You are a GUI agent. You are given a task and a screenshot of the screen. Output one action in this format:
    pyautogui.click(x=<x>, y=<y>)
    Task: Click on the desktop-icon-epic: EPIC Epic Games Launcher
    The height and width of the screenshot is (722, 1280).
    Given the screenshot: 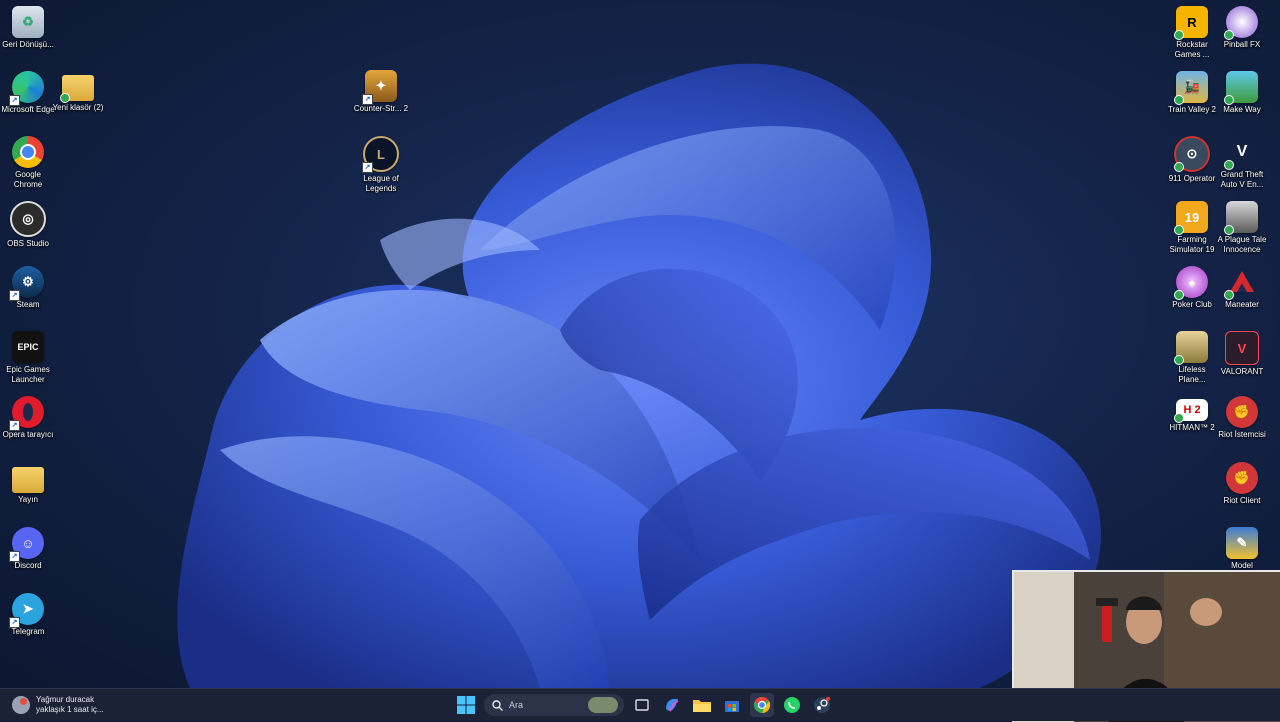 What is the action you would take?
    pyautogui.click(x=28, y=358)
    